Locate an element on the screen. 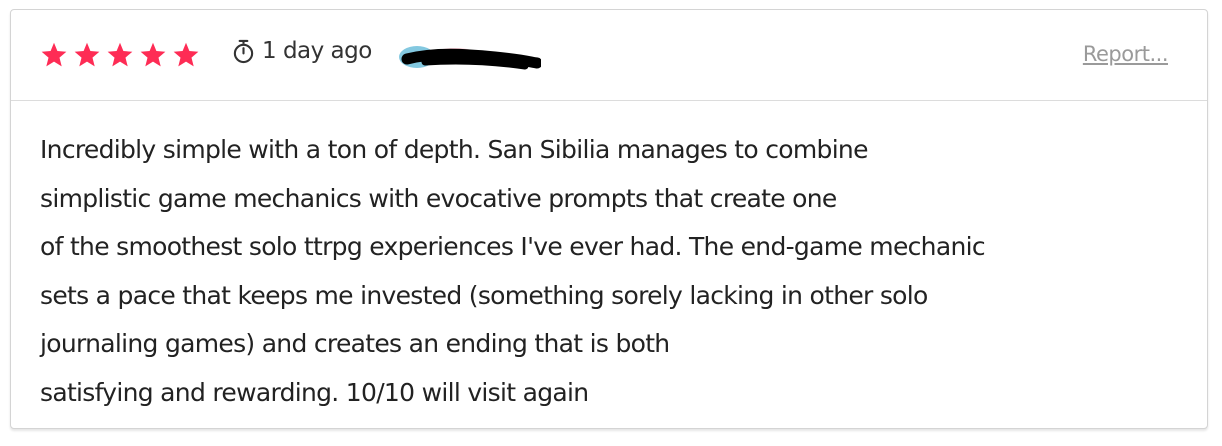  star-rating is located at coordinates (120, 55).